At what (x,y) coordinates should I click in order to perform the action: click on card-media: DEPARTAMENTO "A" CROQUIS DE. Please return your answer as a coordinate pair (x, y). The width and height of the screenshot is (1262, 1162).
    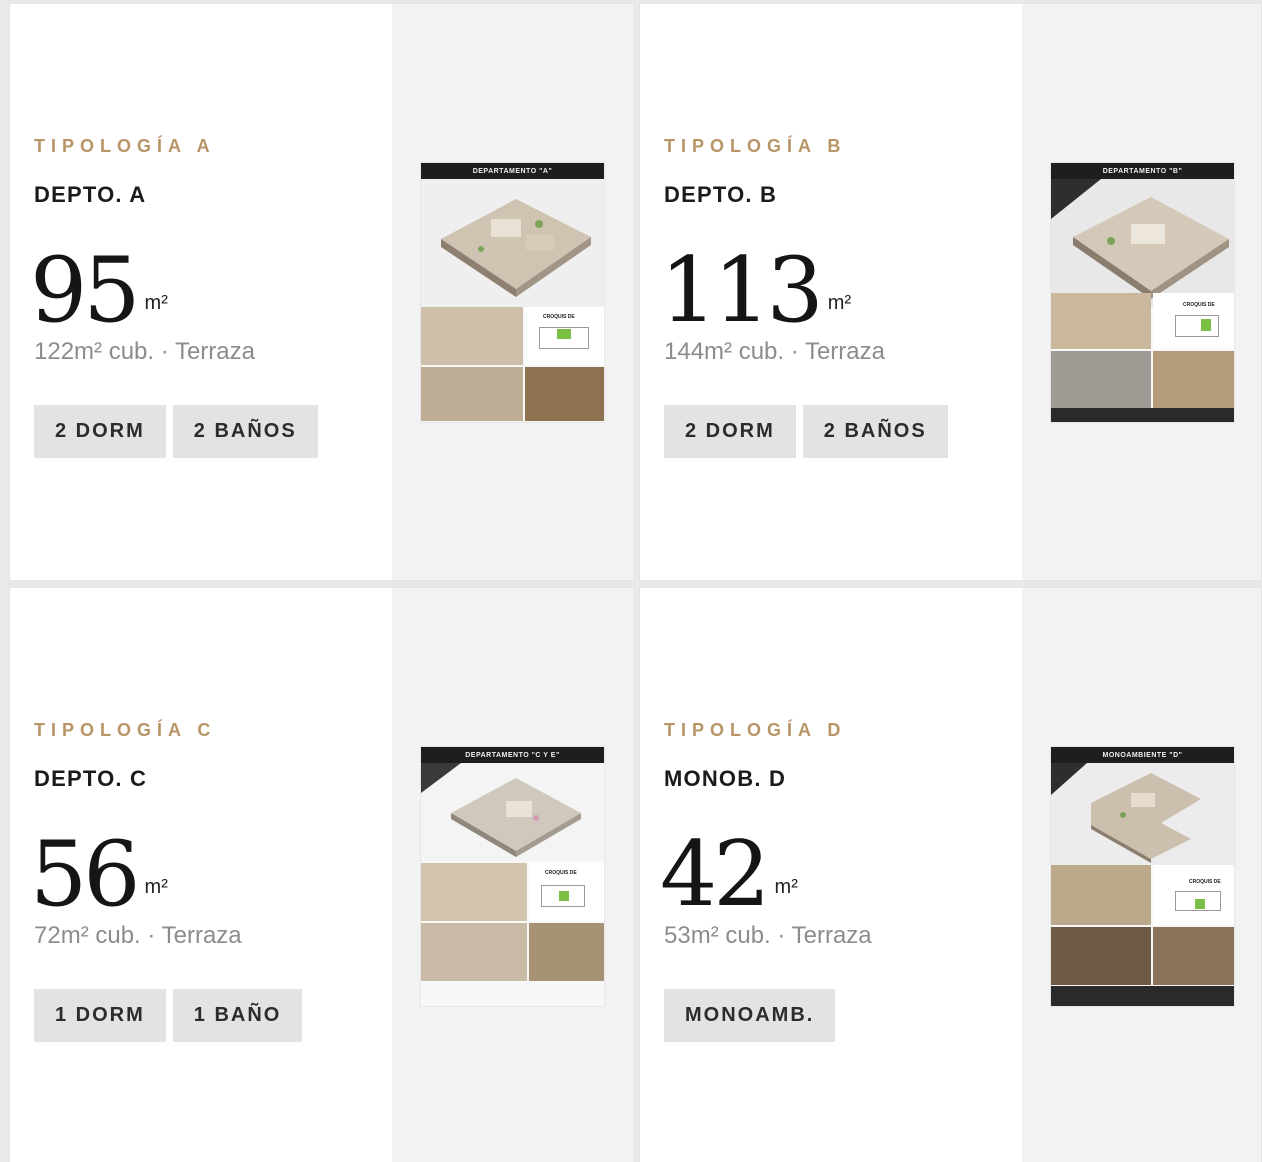
    Looking at the image, I should click on (513, 292).